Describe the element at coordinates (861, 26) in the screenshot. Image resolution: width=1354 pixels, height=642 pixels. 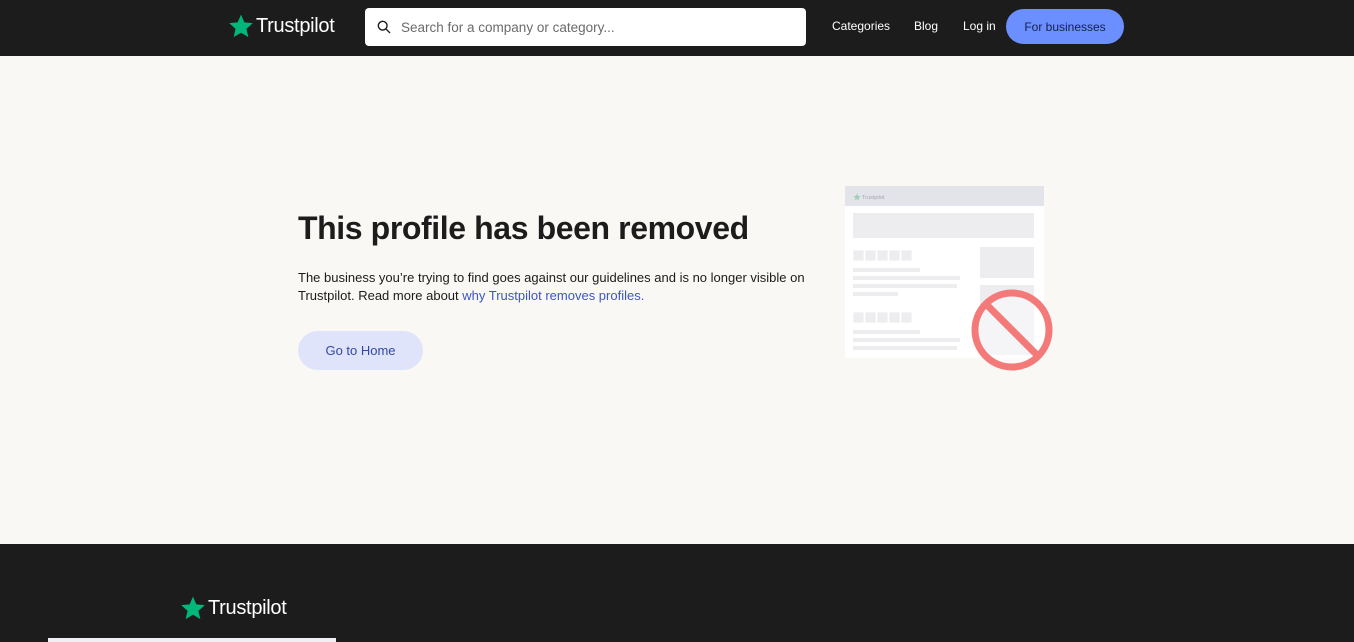
I see `nav-categories-link: Categories` at that location.